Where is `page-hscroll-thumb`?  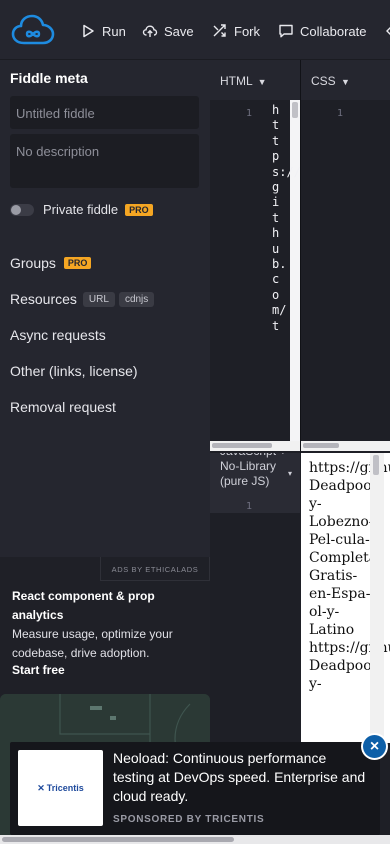 page-hscroll-thumb is located at coordinates (118, 839).